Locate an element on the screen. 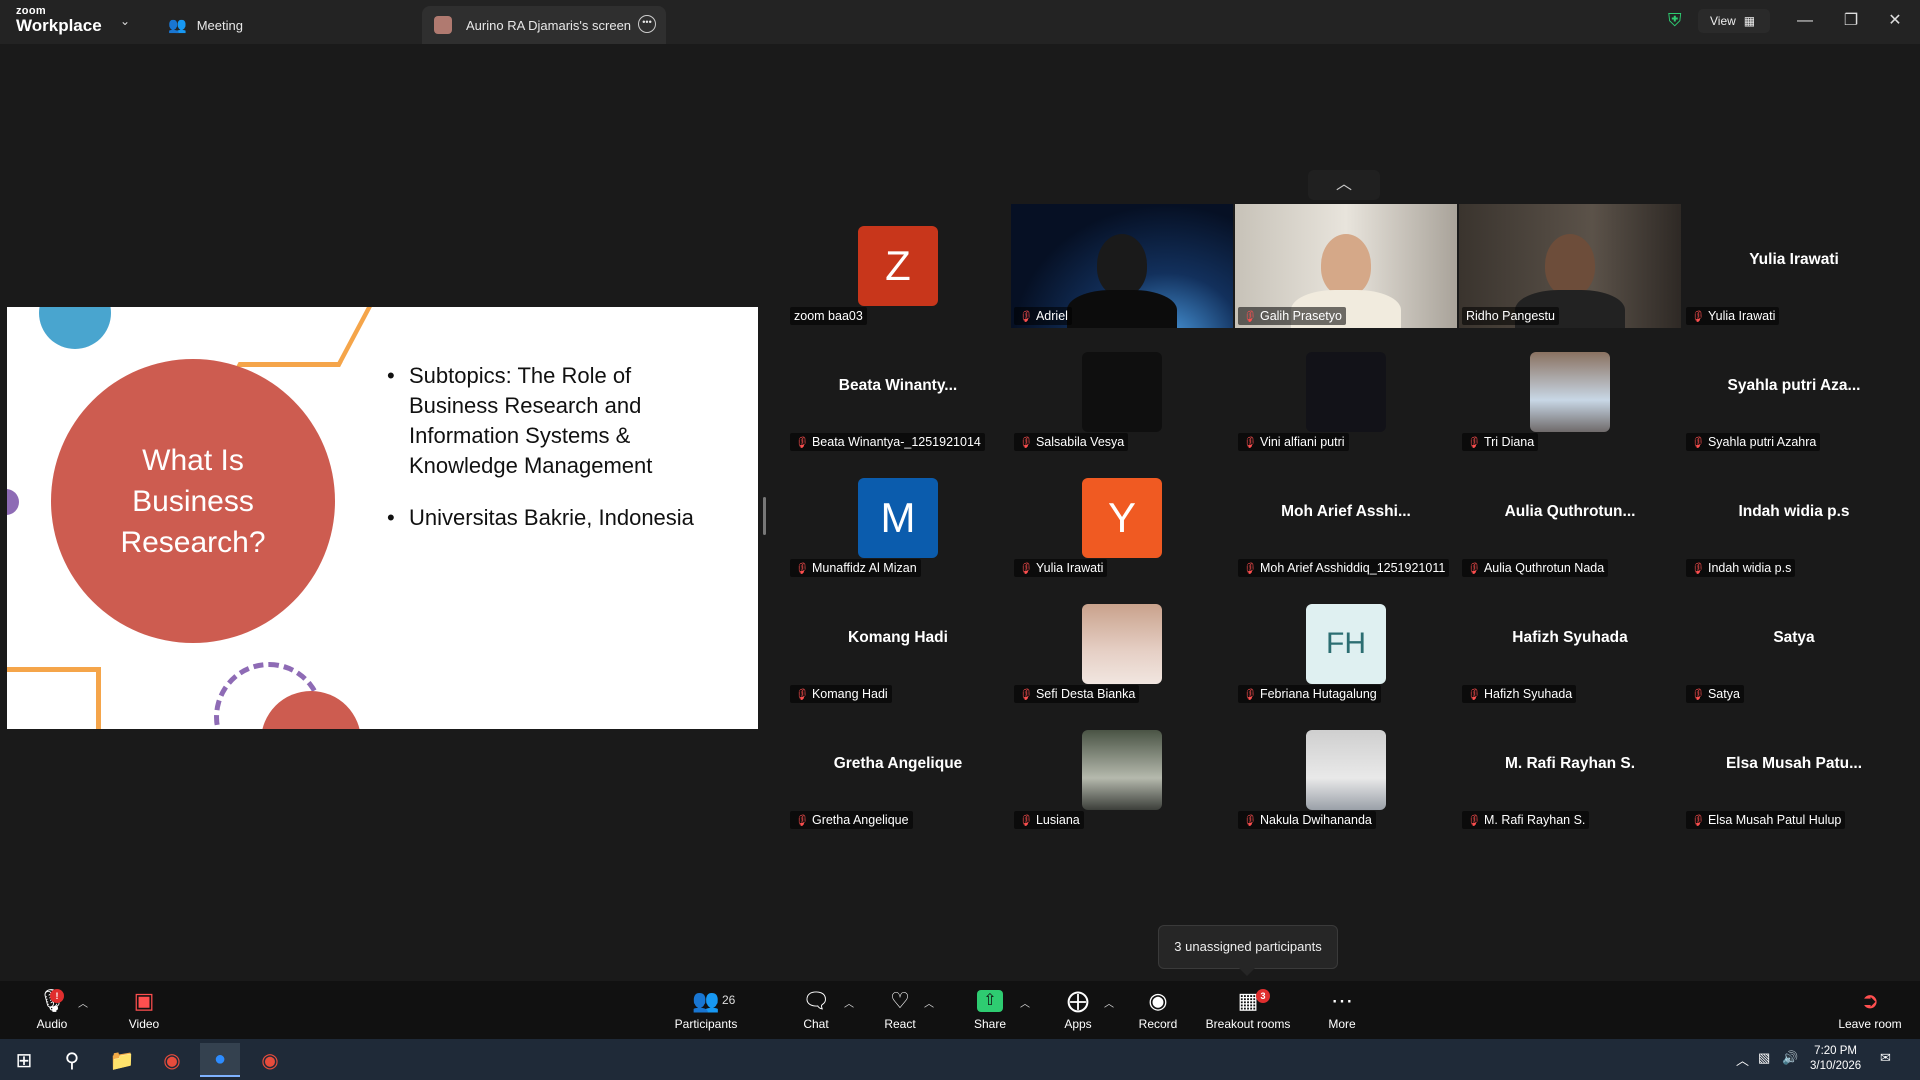 This screenshot has height=1080, width=1920. participant-tile: 🎙 Salsabila Vesya is located at coordinates (1122, 392).